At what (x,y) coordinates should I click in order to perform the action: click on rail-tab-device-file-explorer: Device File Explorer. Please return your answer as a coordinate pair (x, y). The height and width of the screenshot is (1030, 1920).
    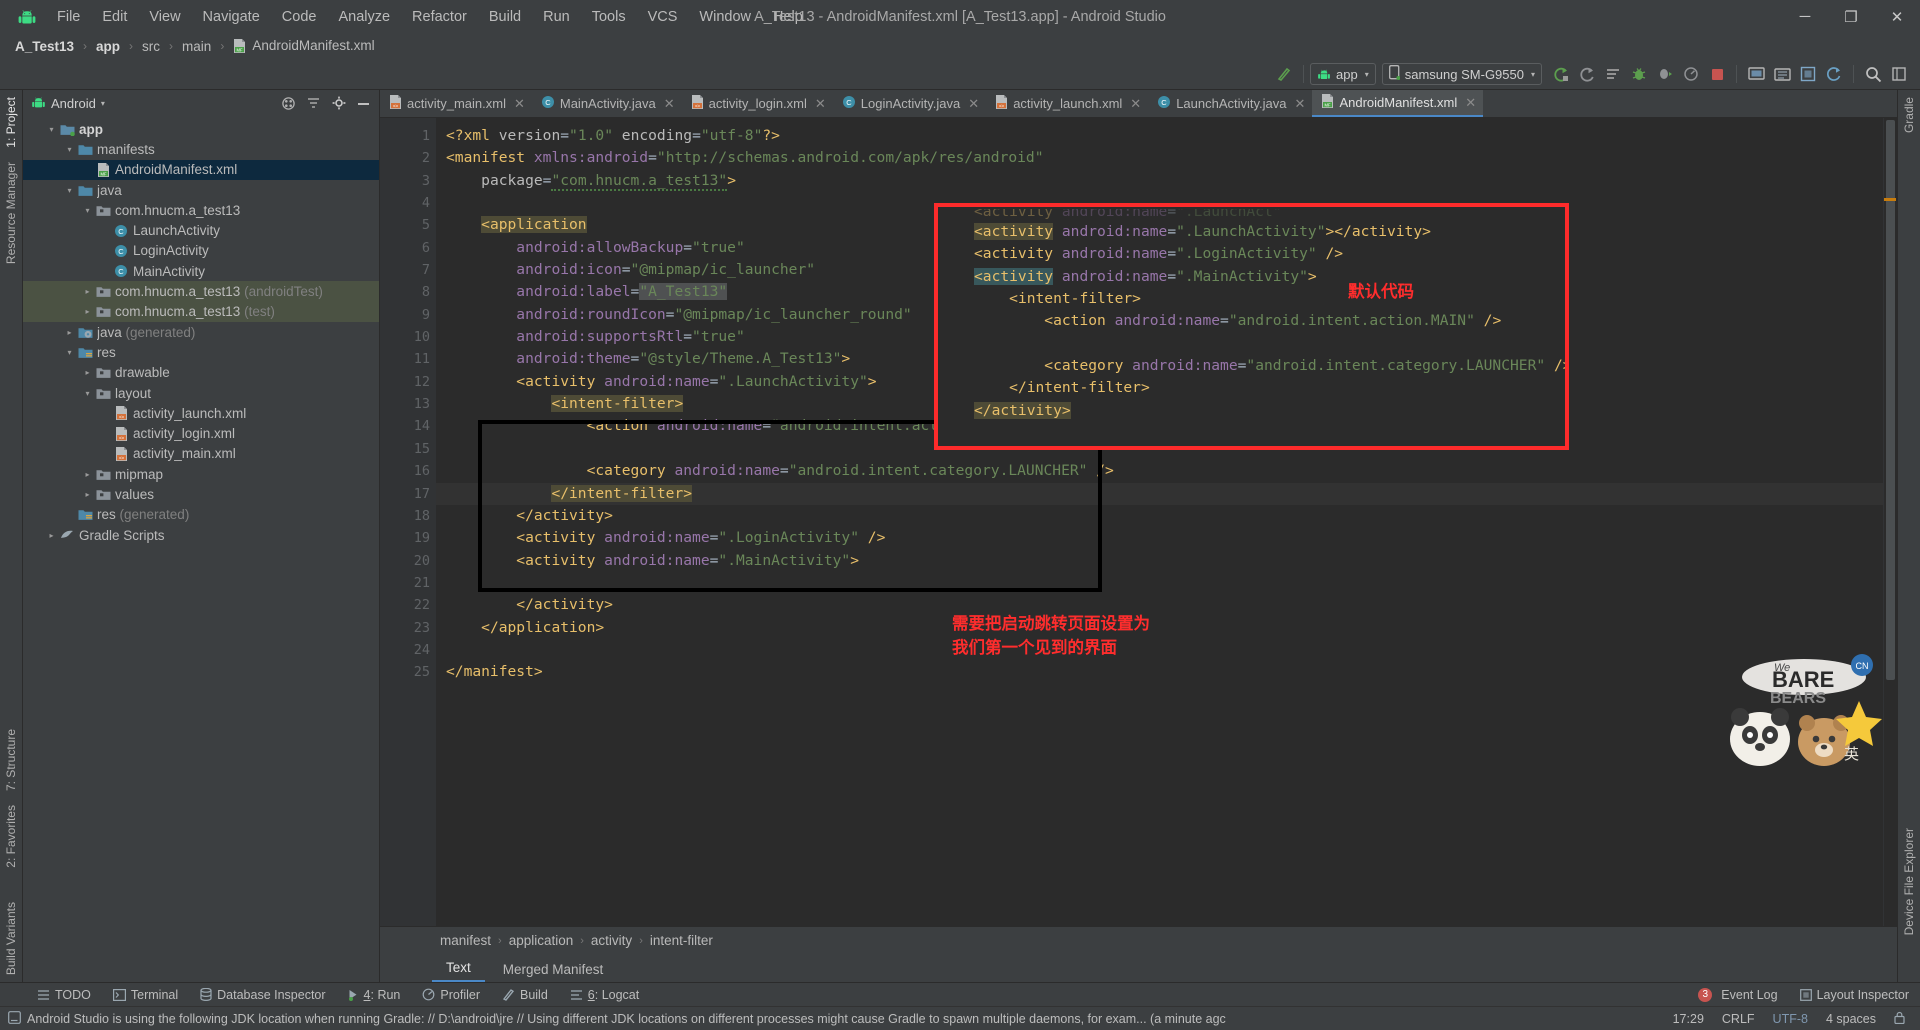
    Looking at the image, I should click on (1909, 881).